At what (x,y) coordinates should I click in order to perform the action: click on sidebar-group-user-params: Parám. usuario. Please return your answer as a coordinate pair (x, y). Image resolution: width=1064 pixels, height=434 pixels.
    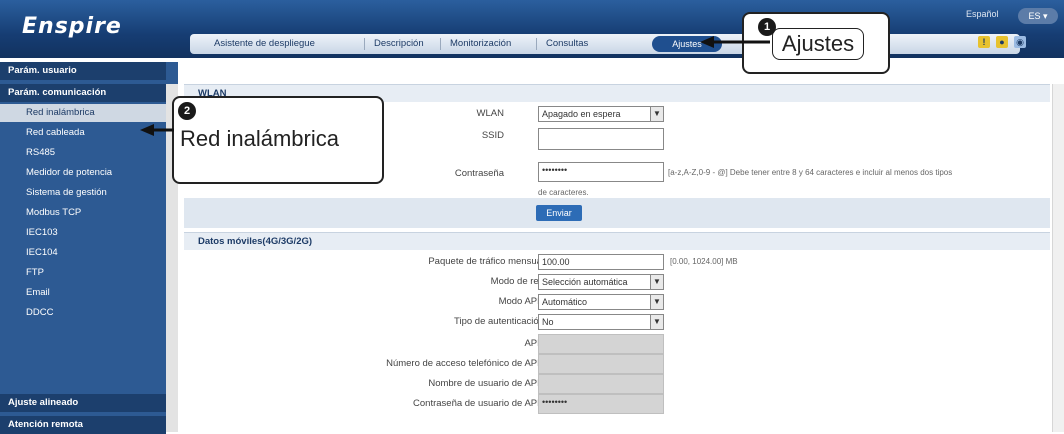
    Looking at the image, I should click on (83, 71).